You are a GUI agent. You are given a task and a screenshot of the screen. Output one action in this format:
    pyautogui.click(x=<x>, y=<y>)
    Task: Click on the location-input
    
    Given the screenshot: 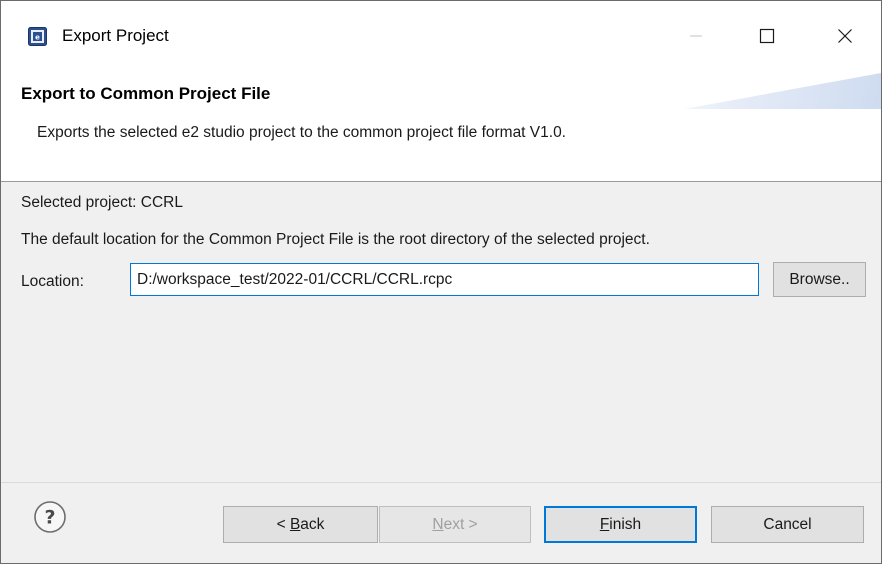 What is the action you would take?
    pyautogui.click(x=444, y=279)
    